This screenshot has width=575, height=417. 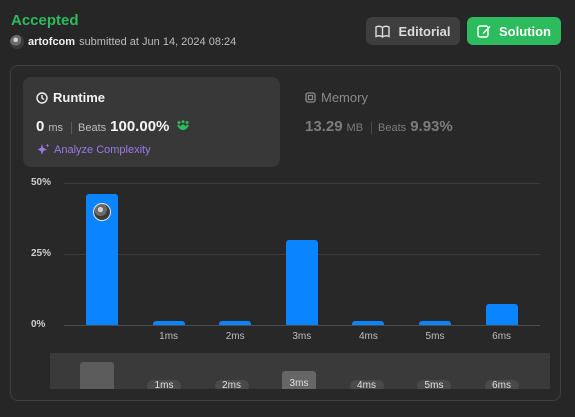 I want to click on memory-beats-label: Beats, so click(x=388, y=128).